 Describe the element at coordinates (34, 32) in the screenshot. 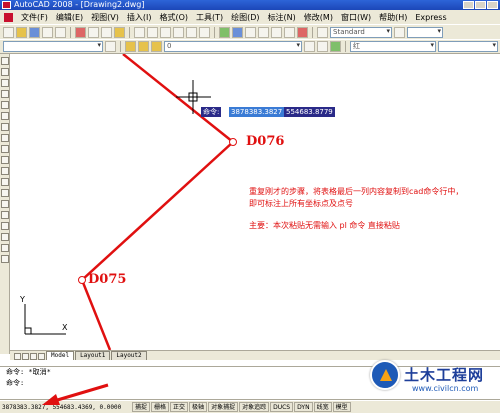

I see `save-icon` at that location.